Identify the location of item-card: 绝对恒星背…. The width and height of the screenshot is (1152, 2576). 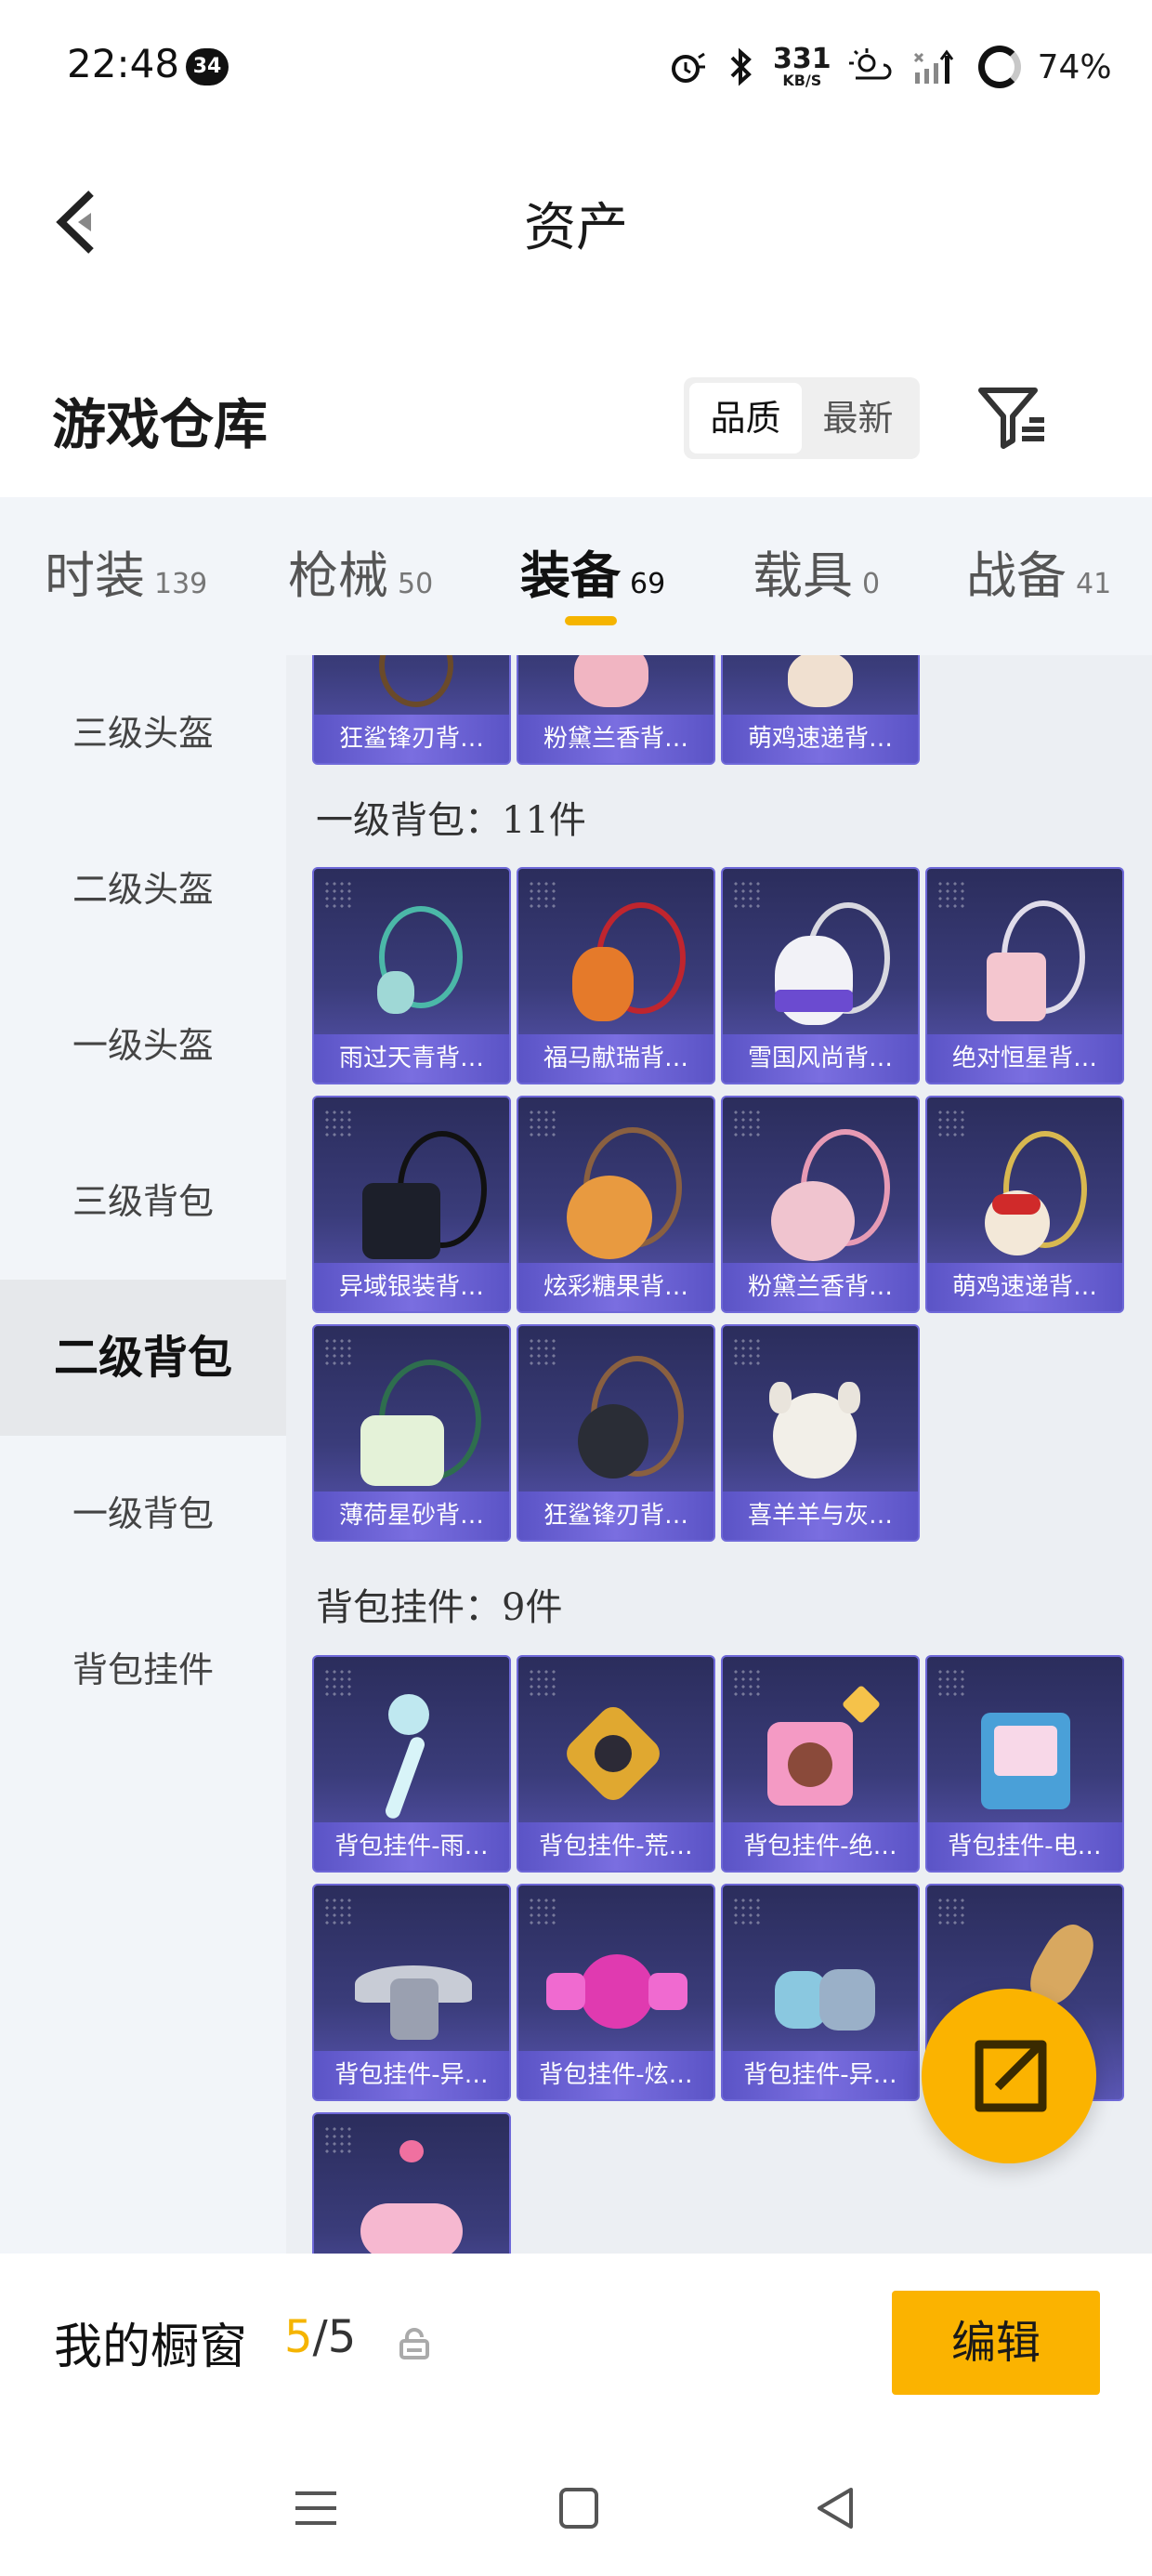
(1024, 975).